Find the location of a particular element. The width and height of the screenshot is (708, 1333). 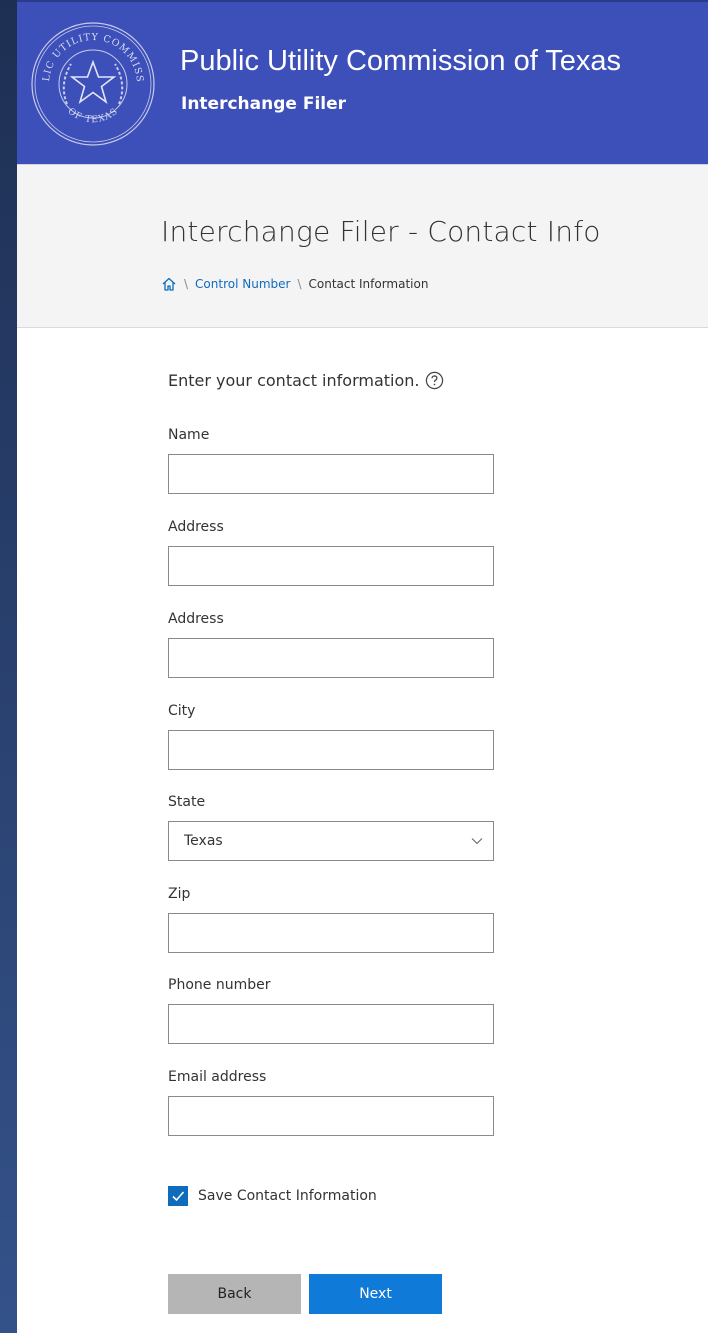

state-field: State Texas is located at coordinates (331, 827).